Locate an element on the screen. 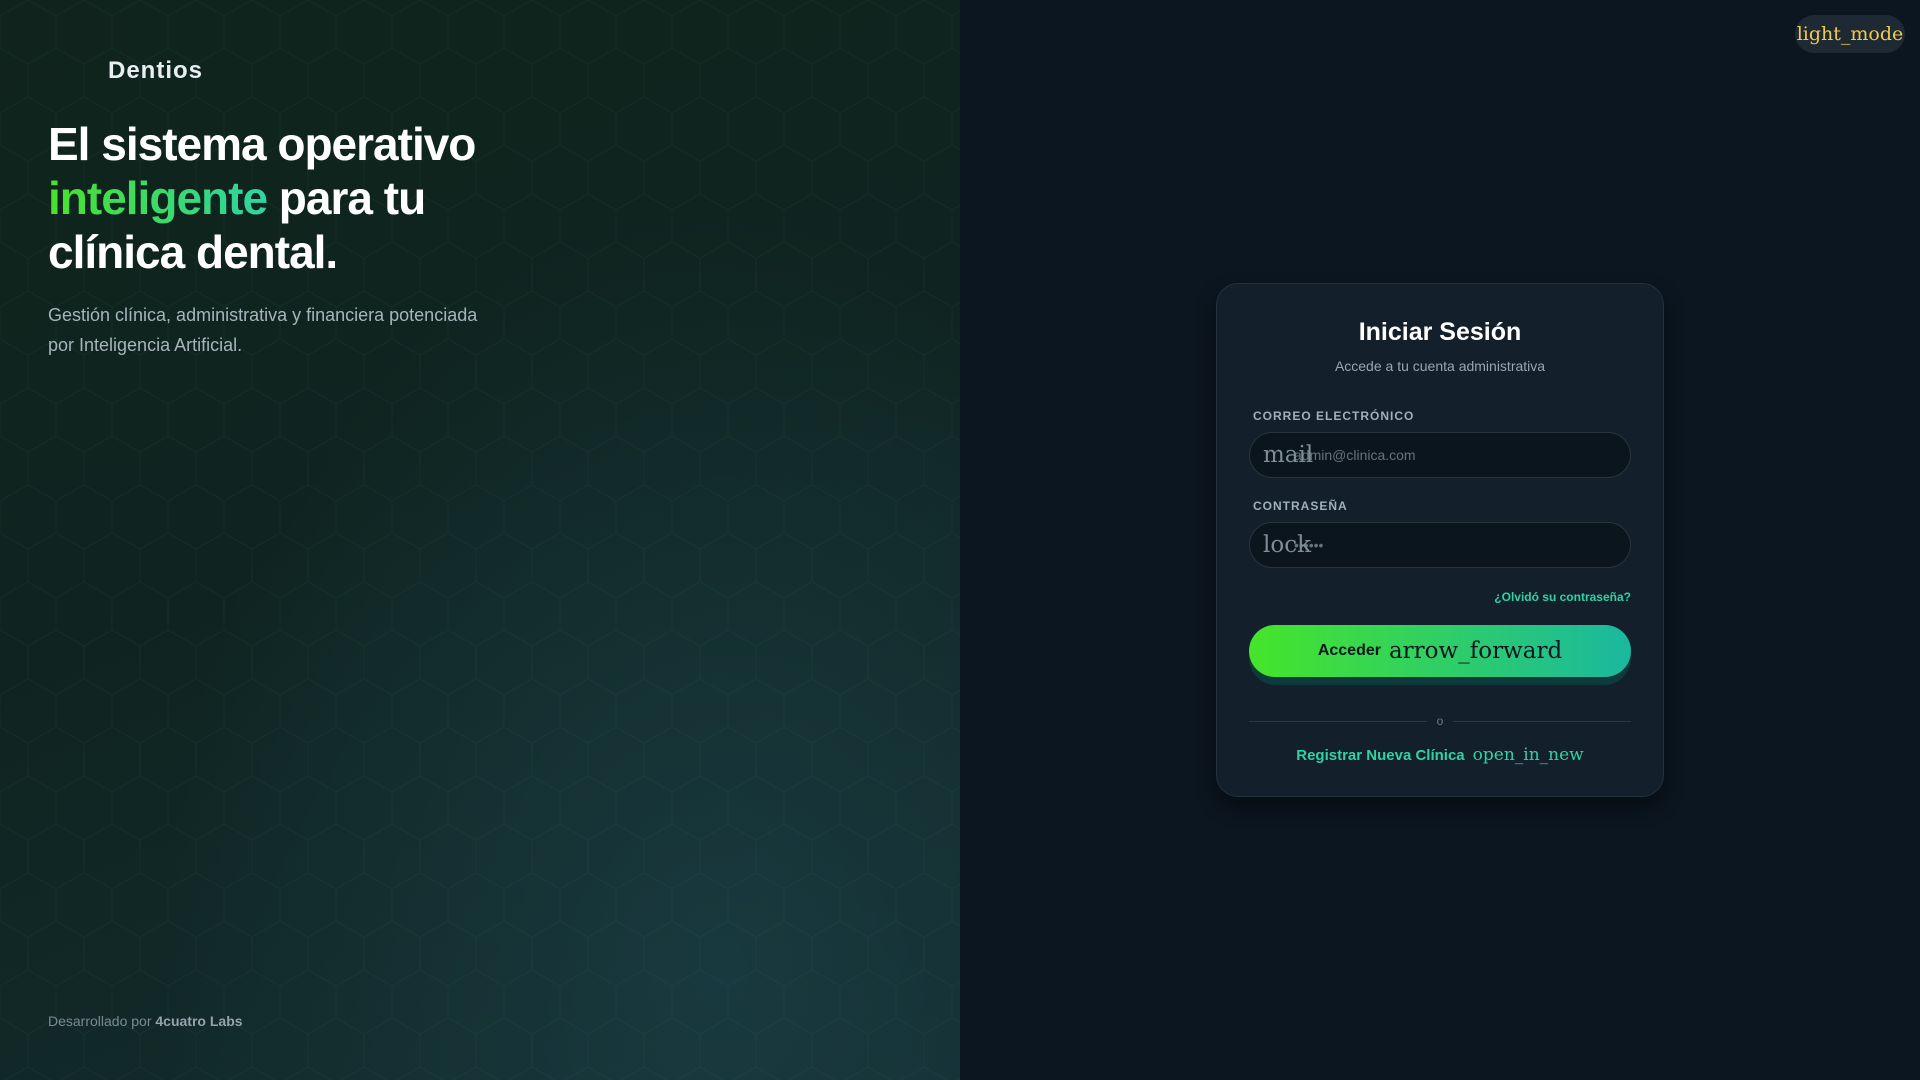 The height and width of the screenshot is (1080, 1920). login-title: Iniciar Sesión is located at coordinates (1440, 332).